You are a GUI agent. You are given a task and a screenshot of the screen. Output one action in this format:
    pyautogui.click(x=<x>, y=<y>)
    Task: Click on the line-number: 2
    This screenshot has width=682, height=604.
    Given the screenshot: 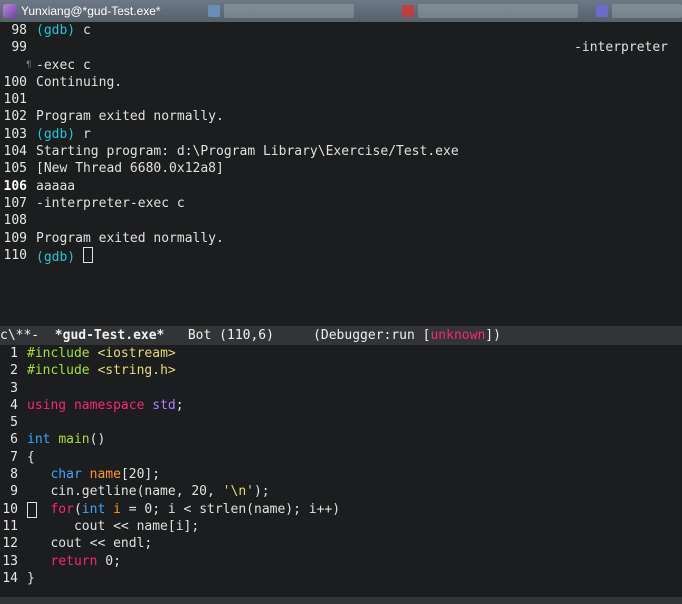 What is the action you would take?
    pyautogui.click(x=14, y=371)
    